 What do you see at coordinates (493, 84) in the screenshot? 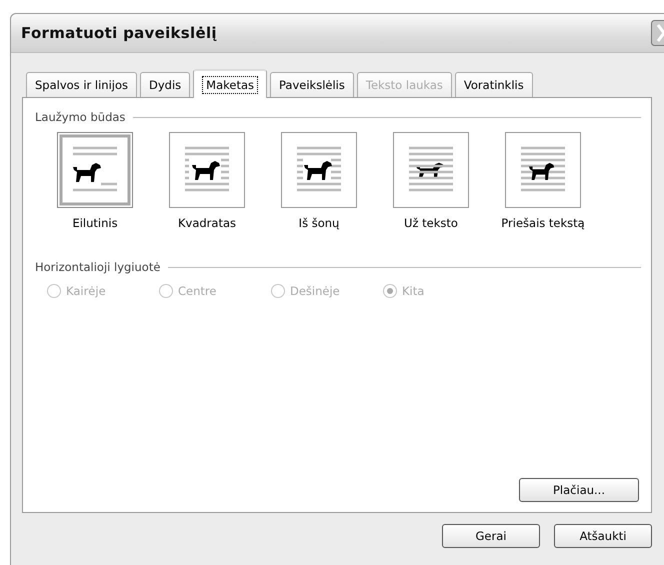
I see `tab: Voratinklis` at bounding box center [493, 84].